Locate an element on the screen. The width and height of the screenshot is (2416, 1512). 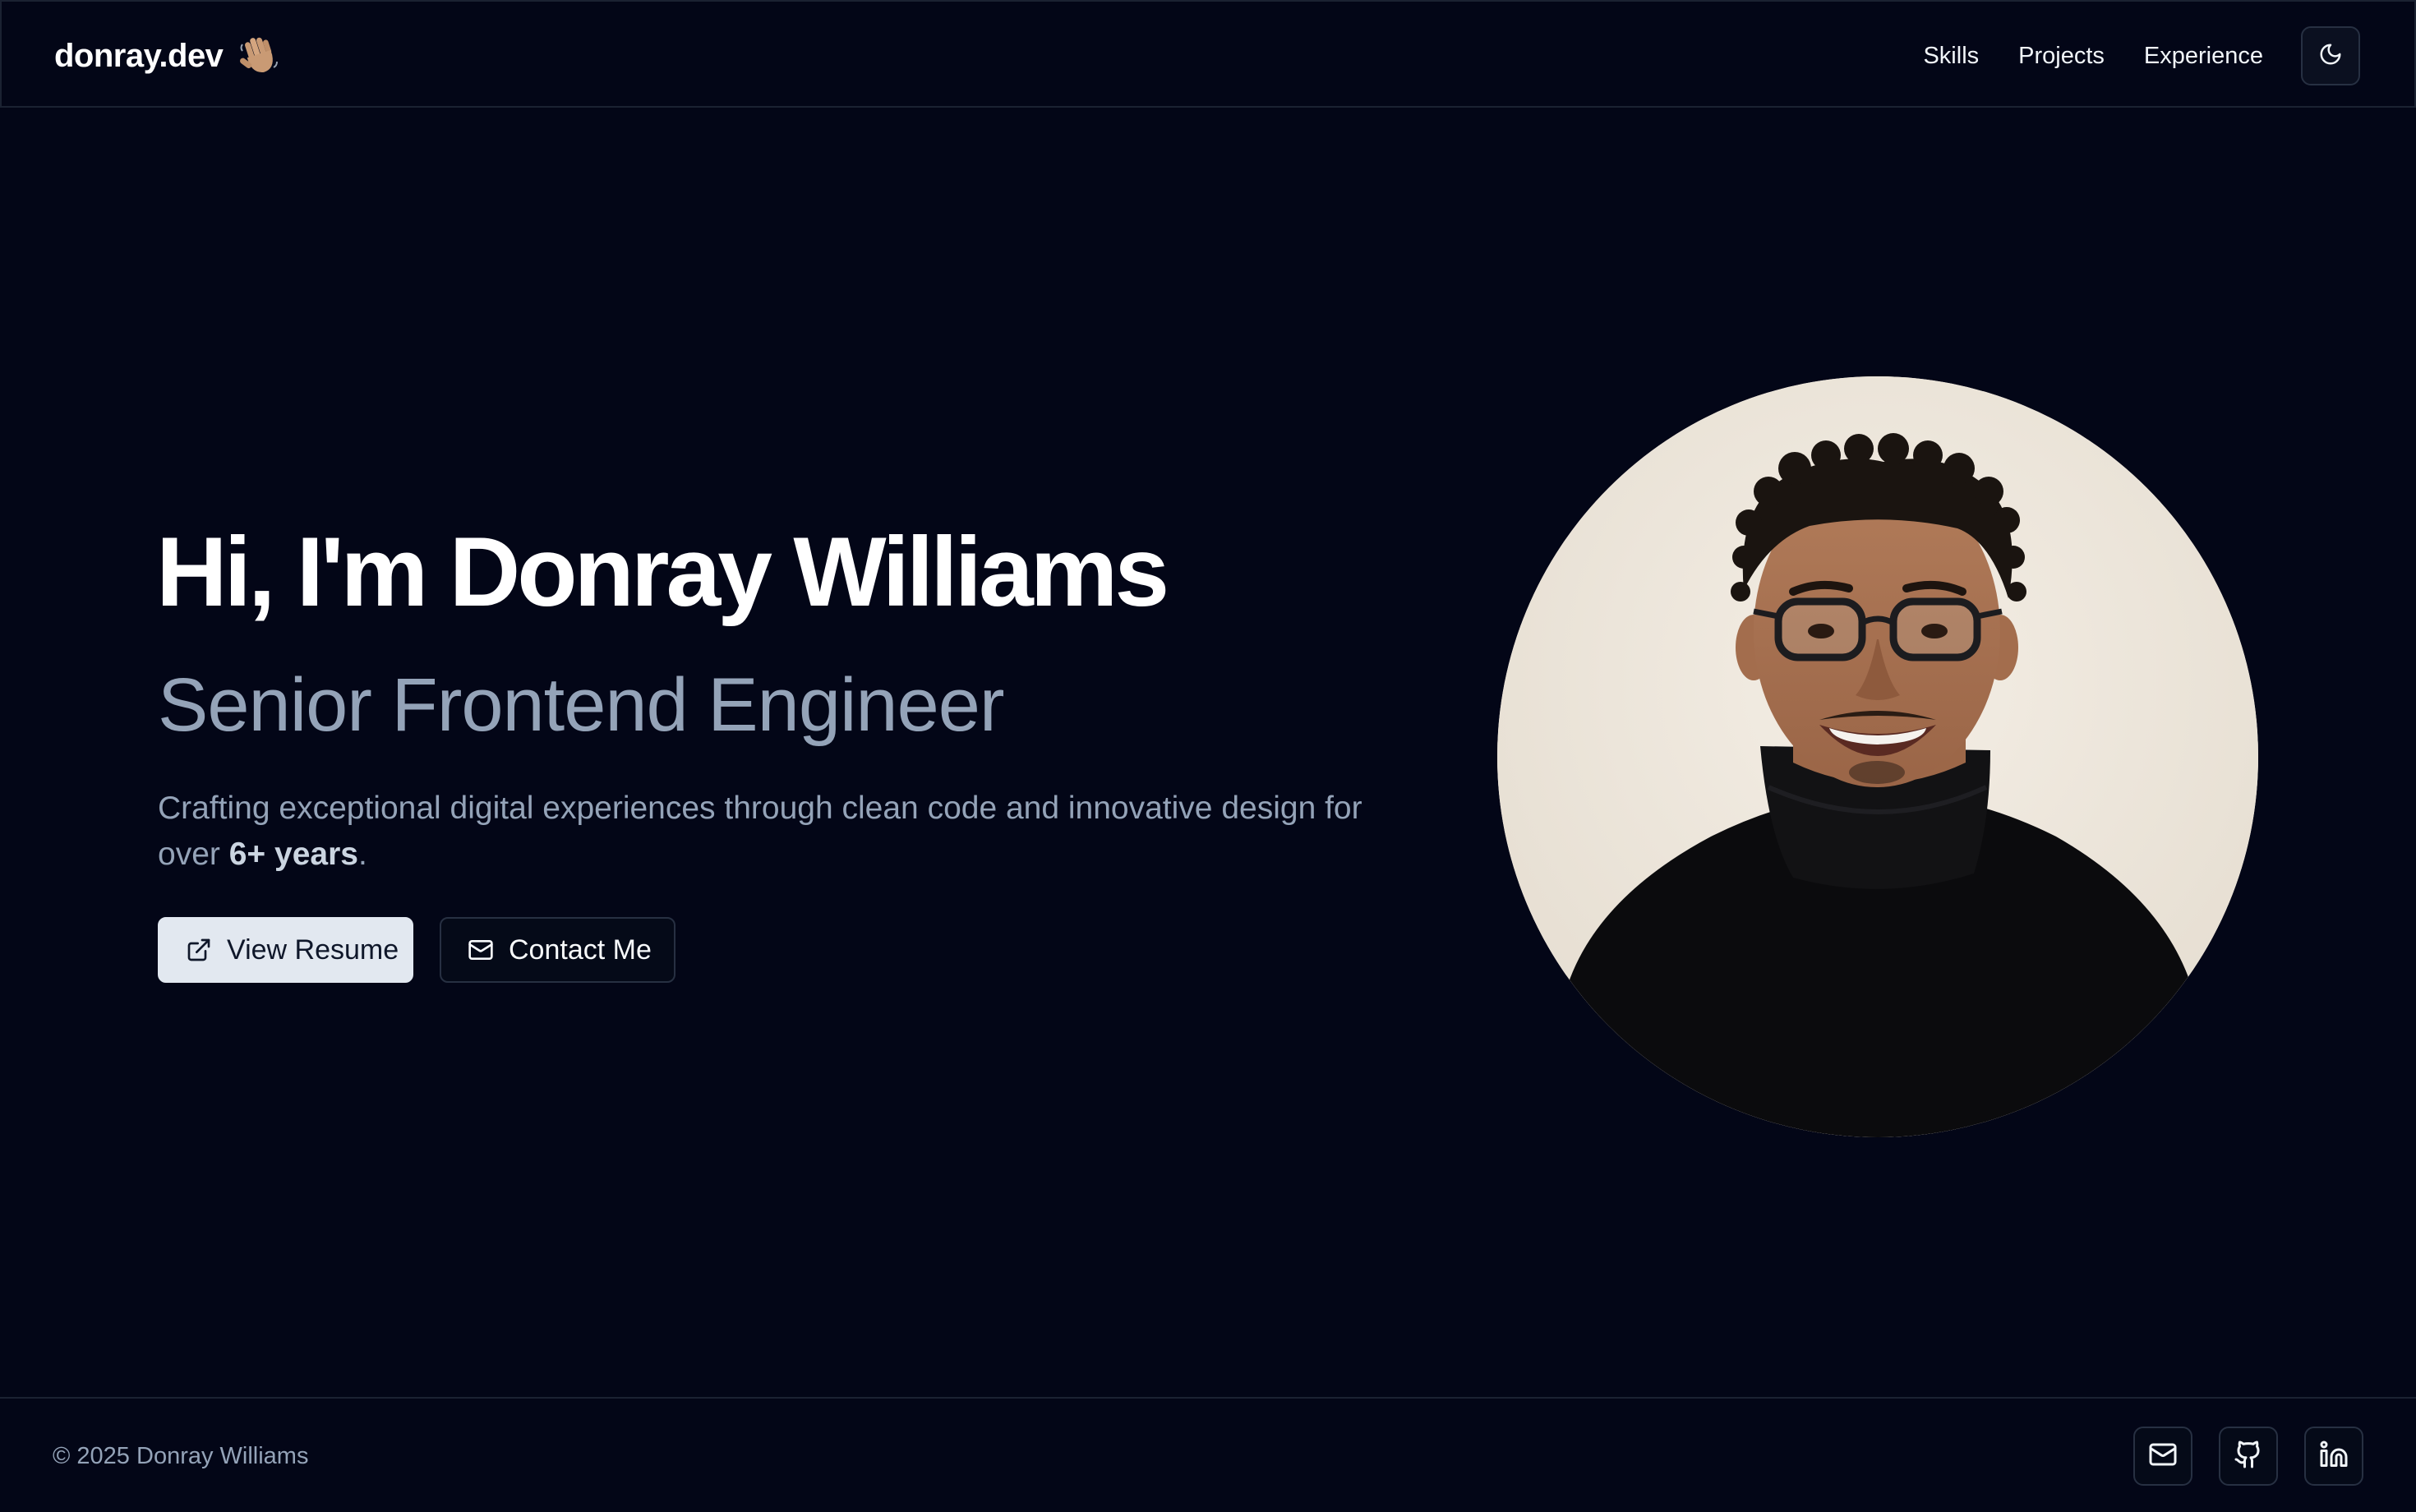
contact-me-label: Contact Me is located at coordinates (581, 950).